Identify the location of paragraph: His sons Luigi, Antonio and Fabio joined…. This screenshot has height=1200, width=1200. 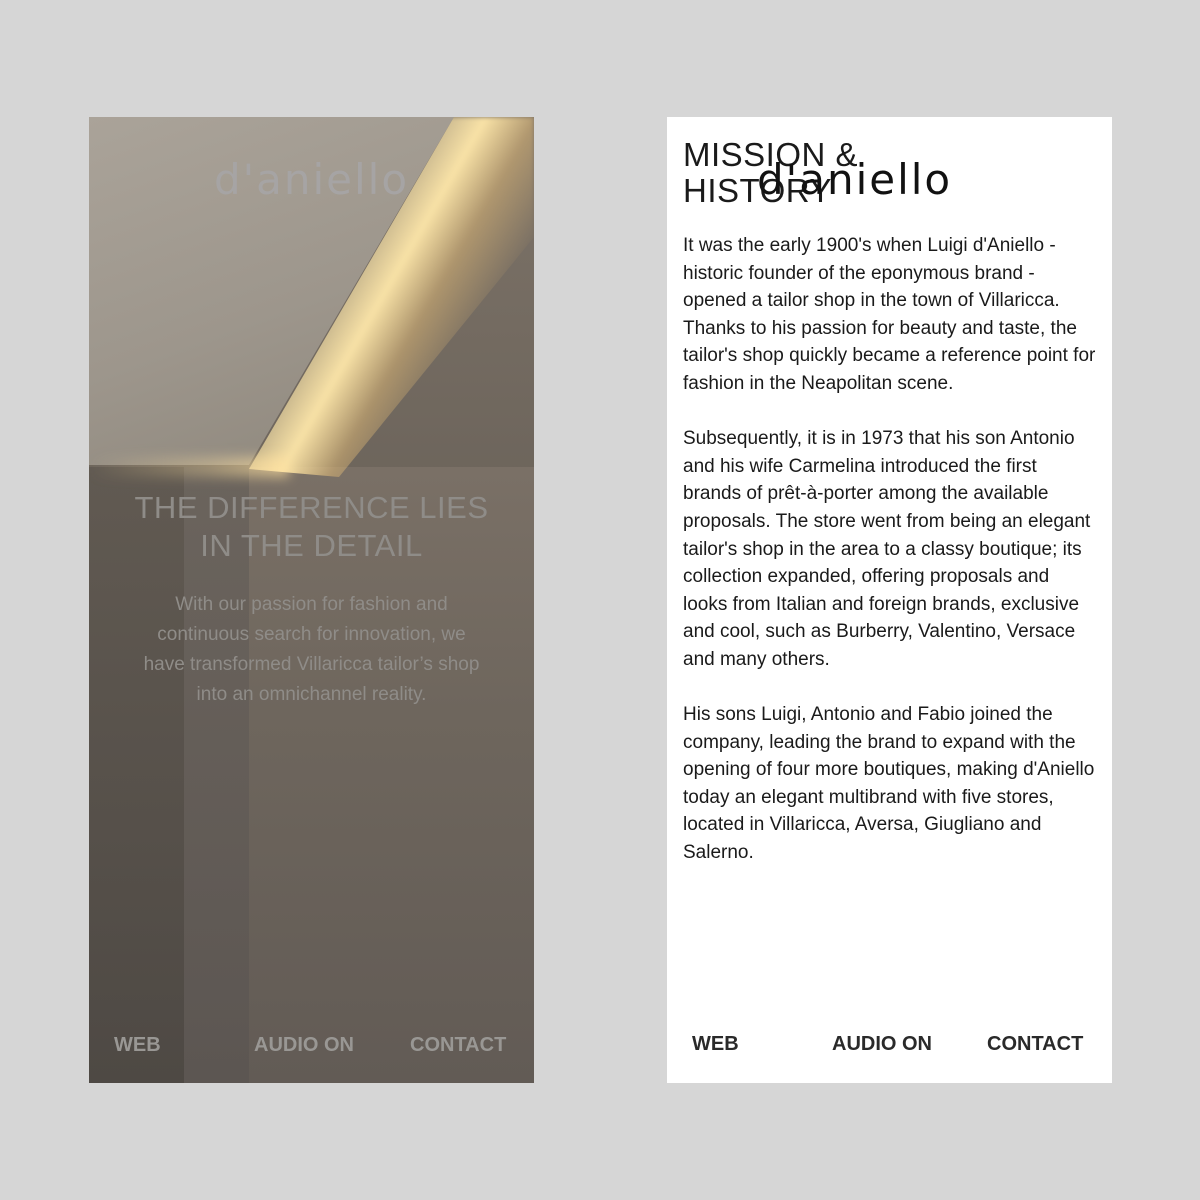
(889, 784).